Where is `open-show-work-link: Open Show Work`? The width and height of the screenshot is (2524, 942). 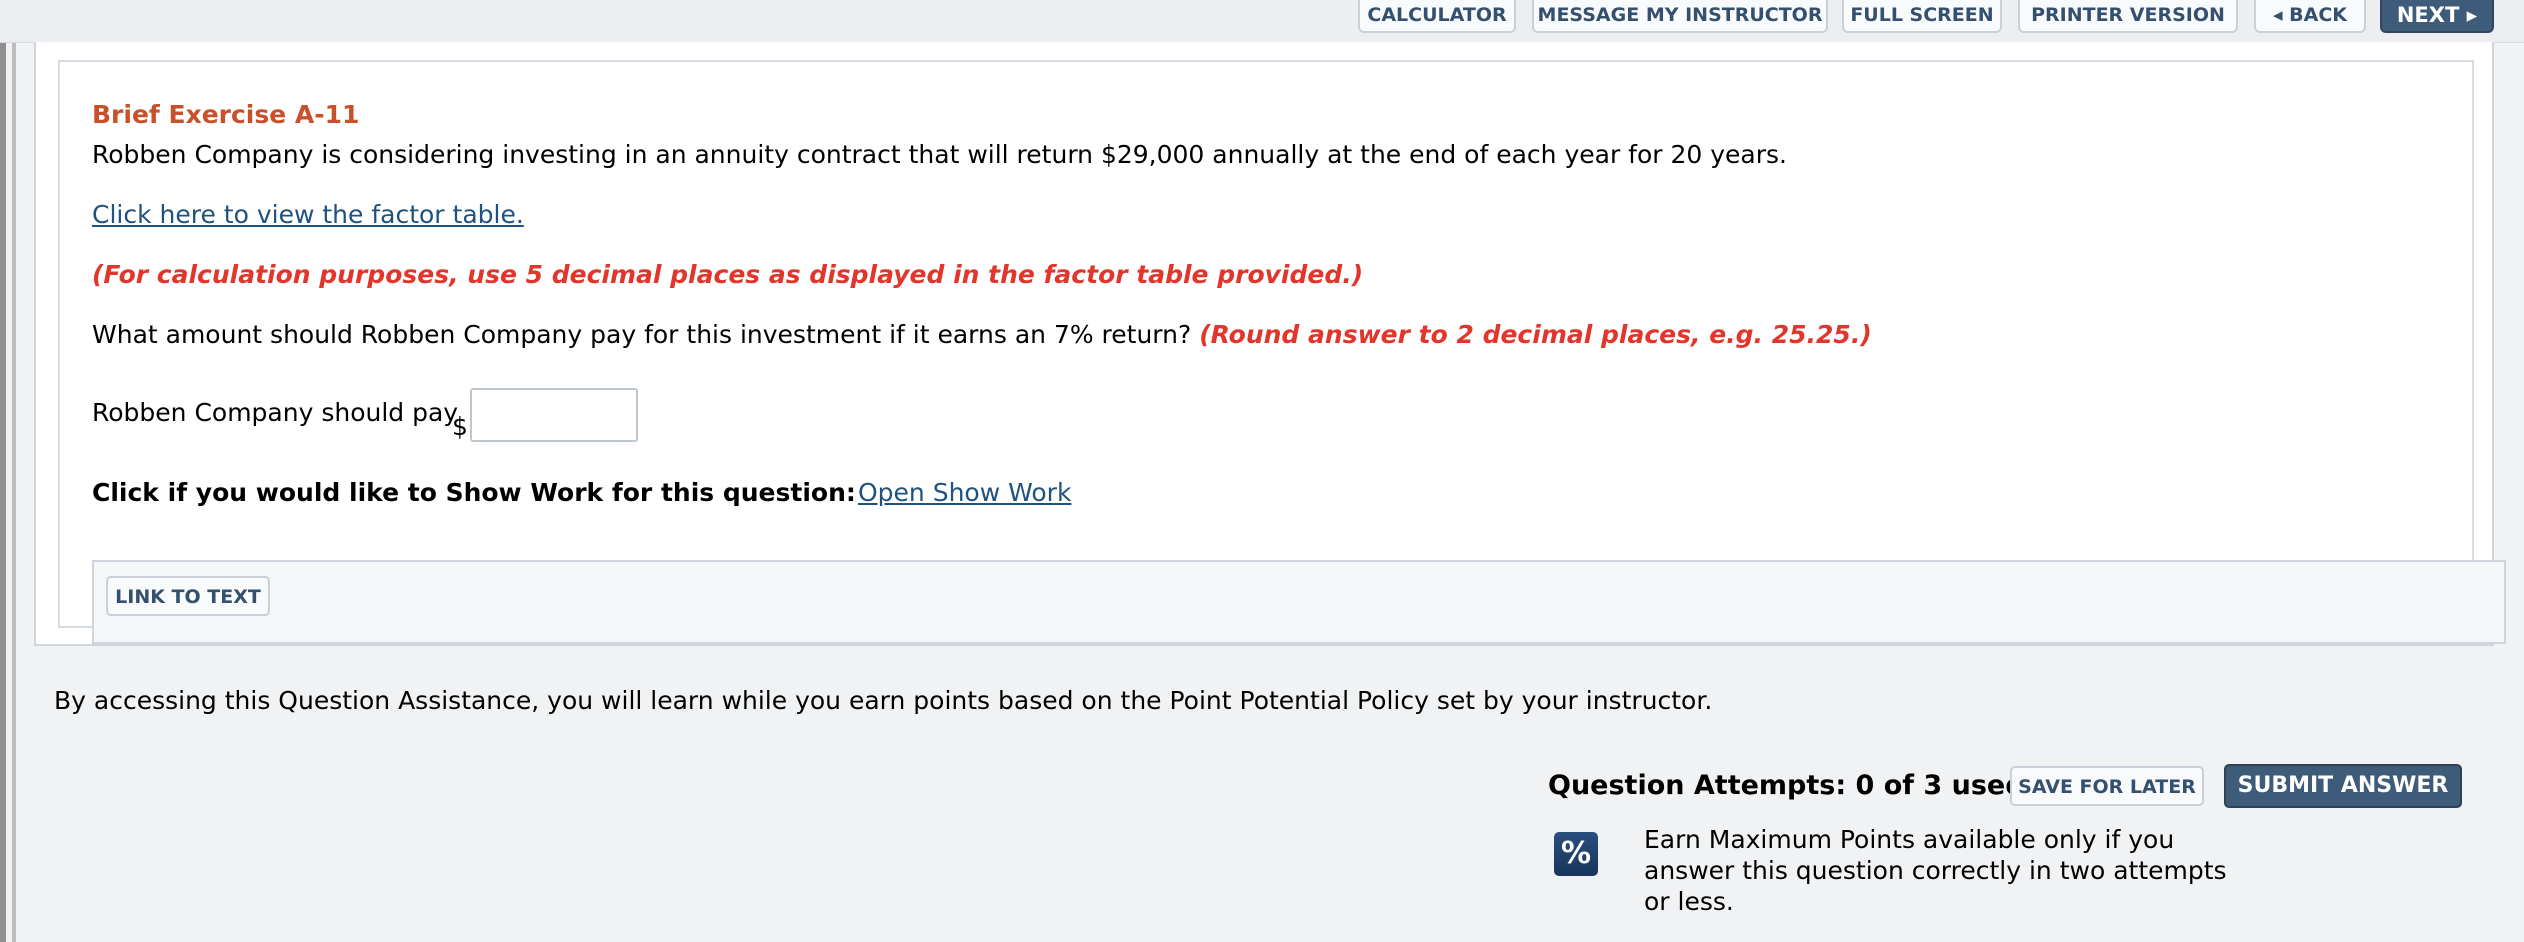 open-show-work-link: Open Show Work is located at coordinates (964, 492).